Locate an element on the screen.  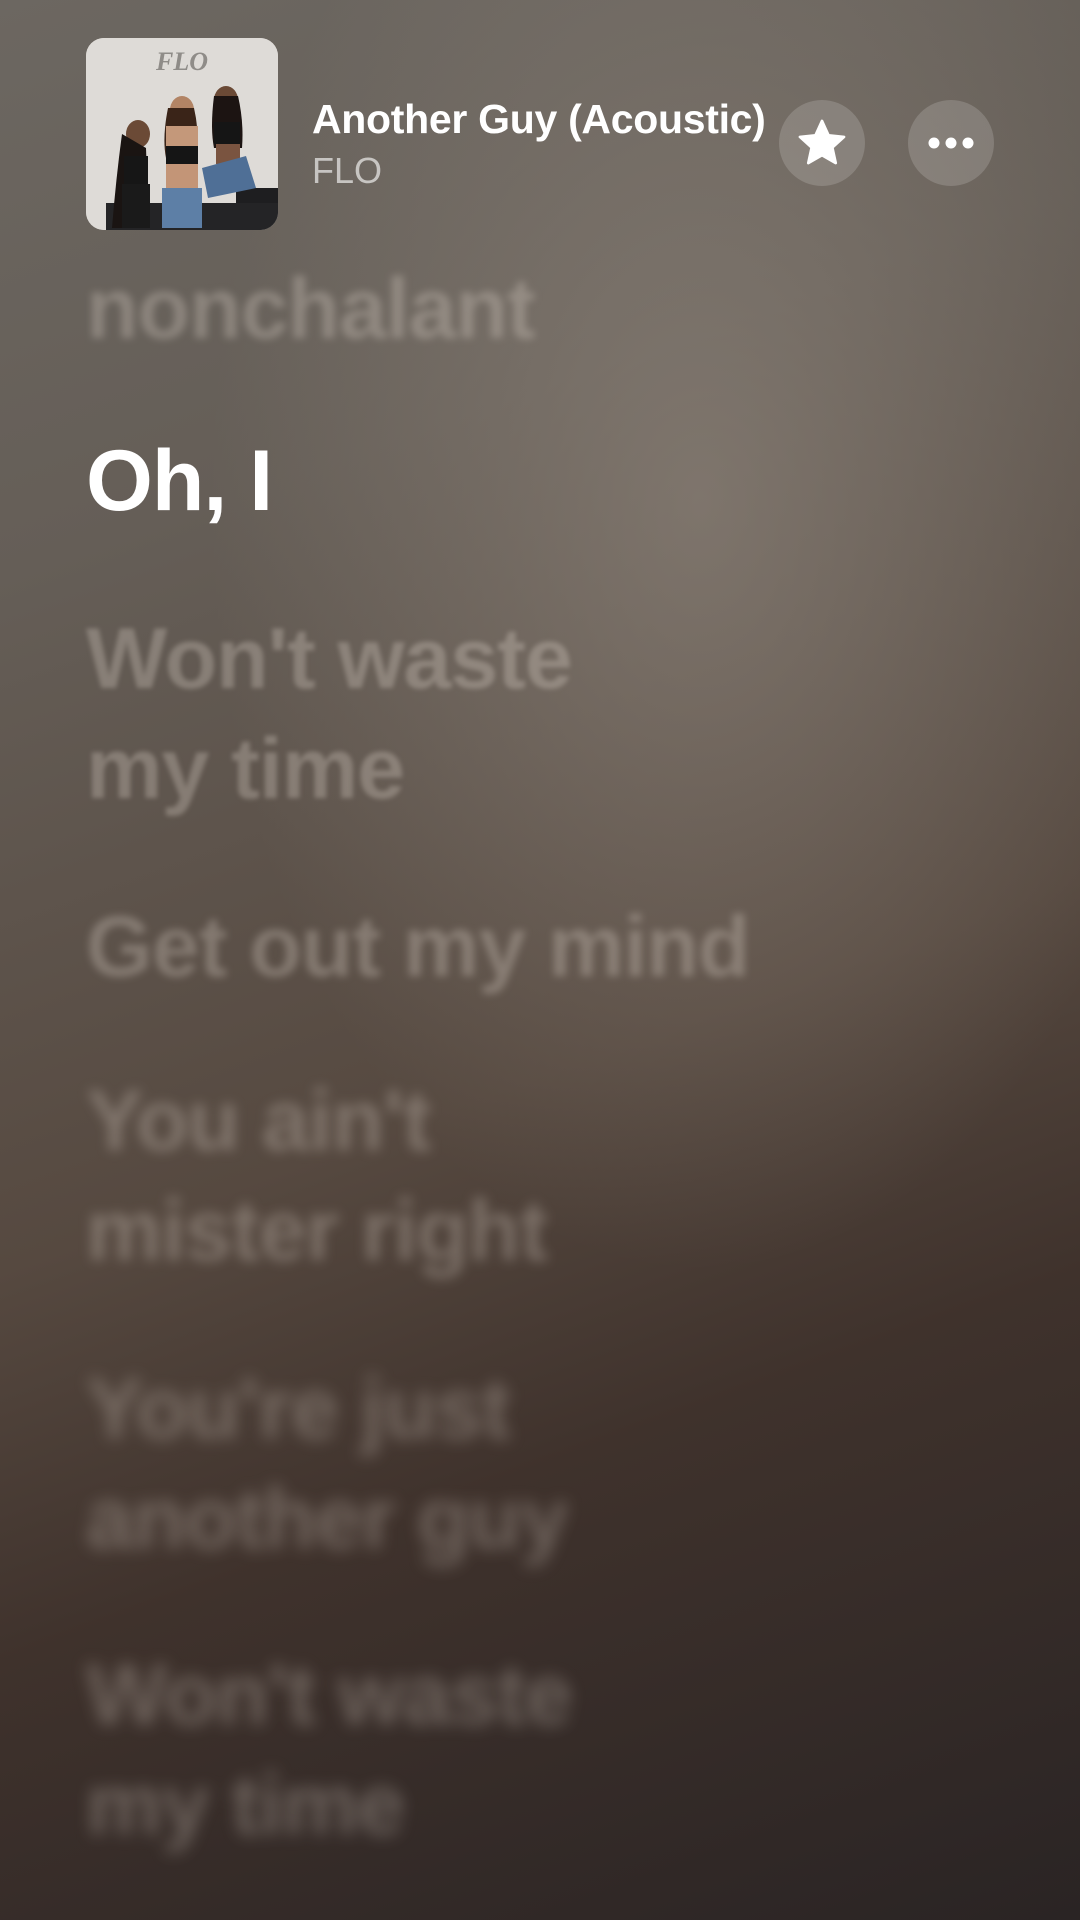
ellipsis-icon is located at coordinates (951, 143).